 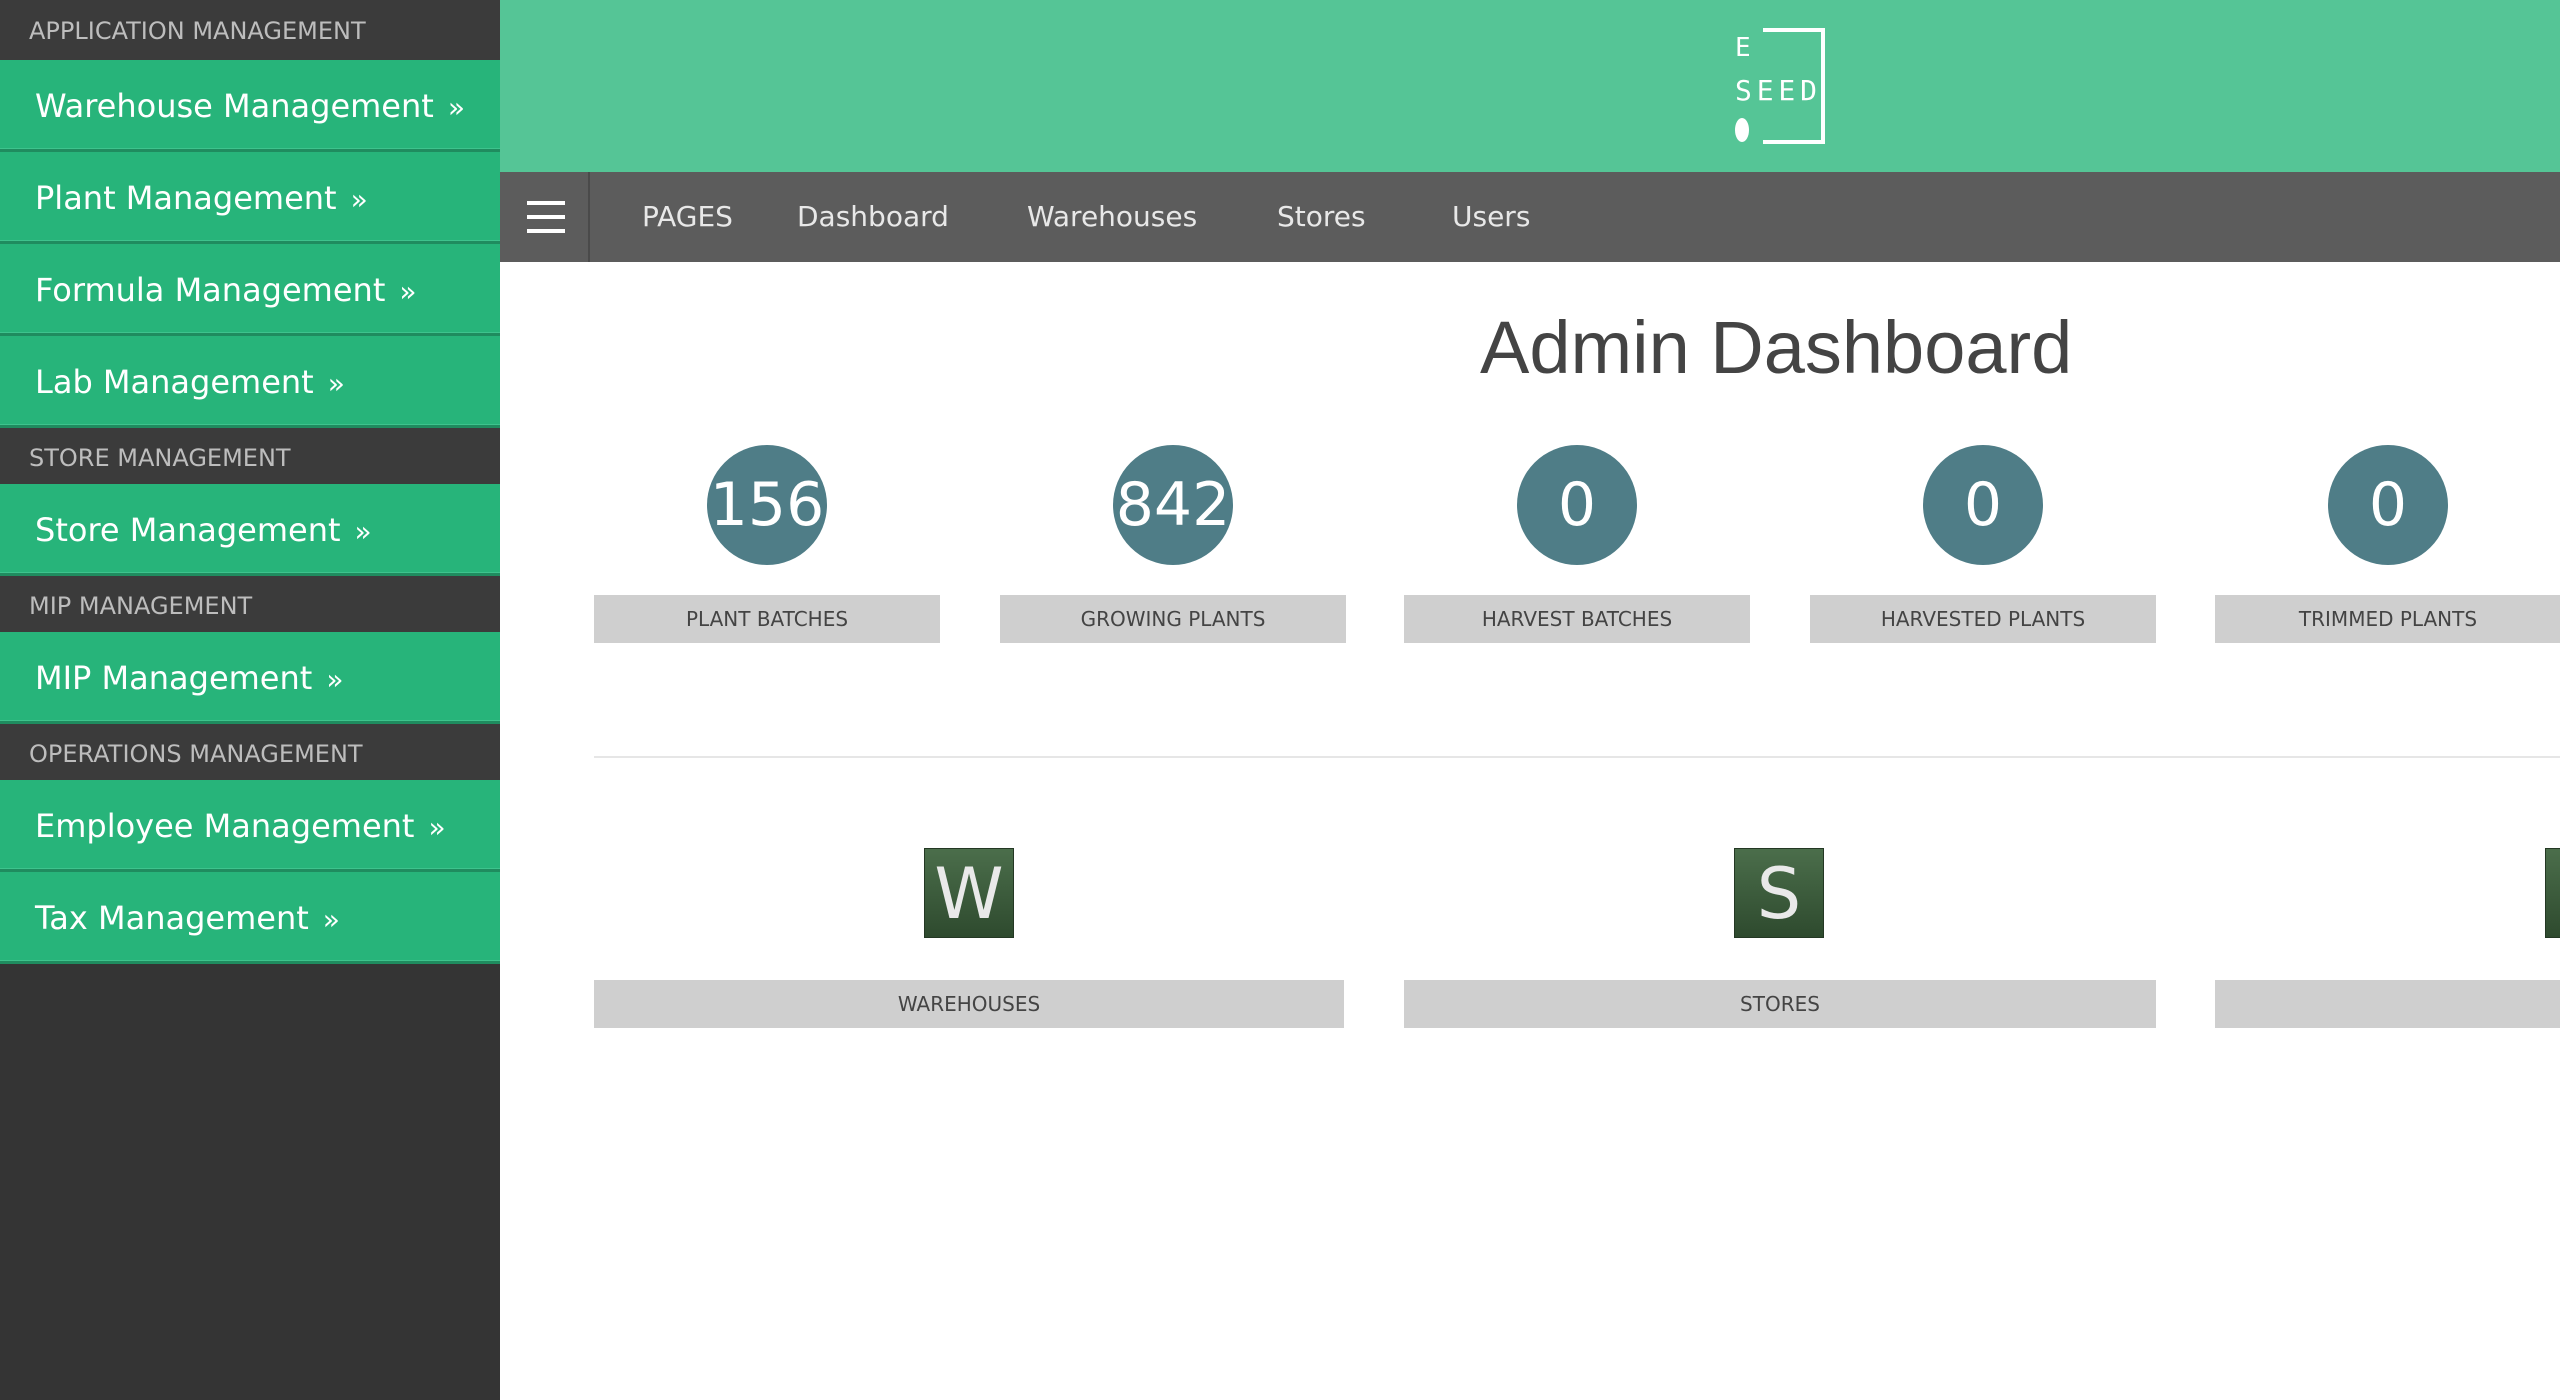 I want to click on top-navbar: PAGES Dashboard Warehouses Stores Users, so click(x=1530, y=217).